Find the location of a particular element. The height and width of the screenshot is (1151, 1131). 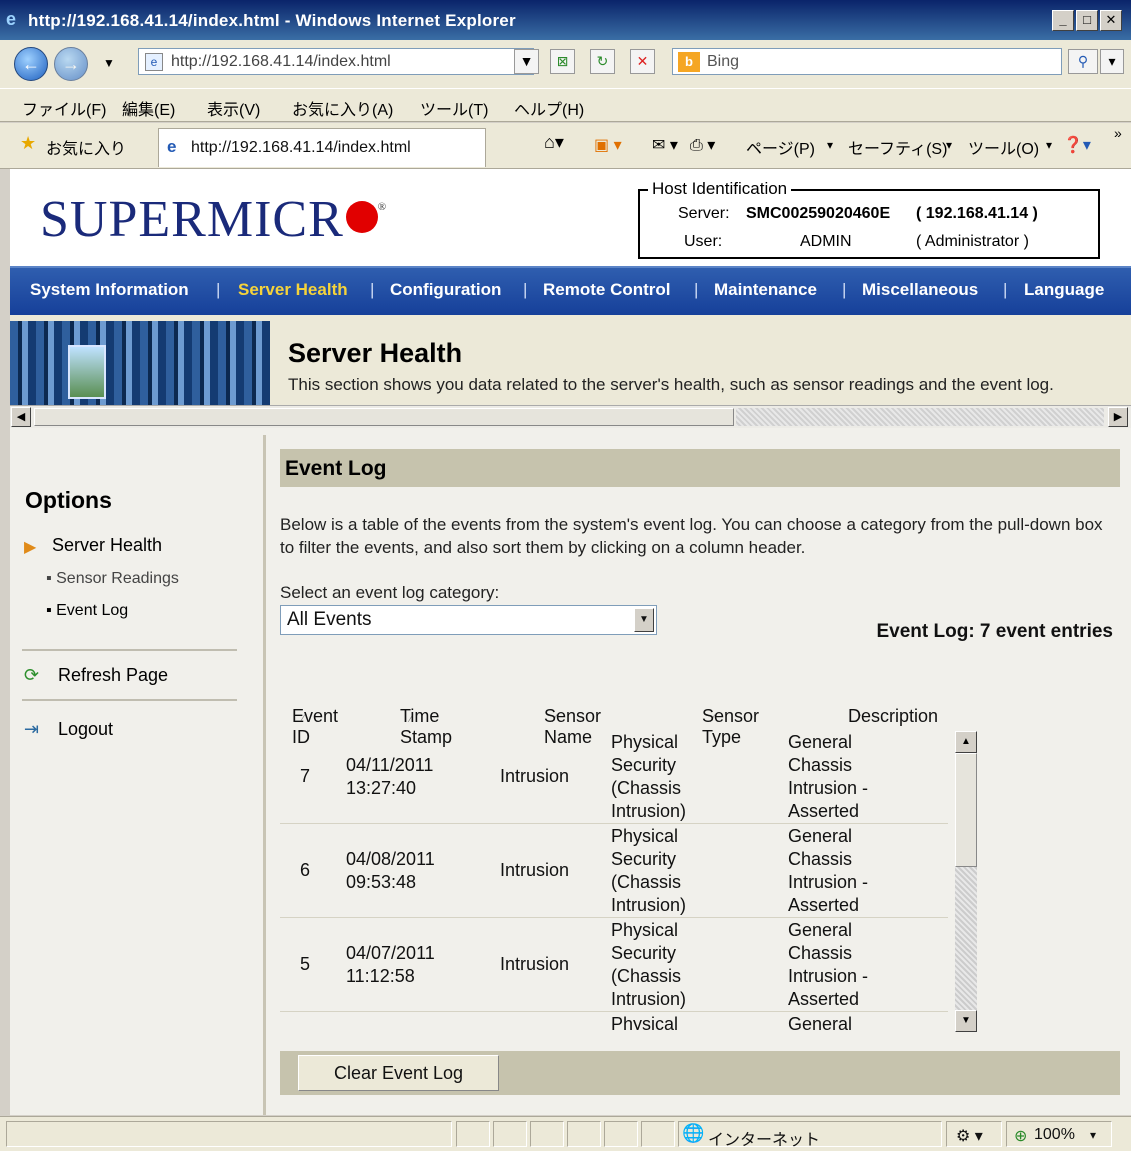

clear-event-log-button: Clear Event Log is located at coordinates (398, 1073).